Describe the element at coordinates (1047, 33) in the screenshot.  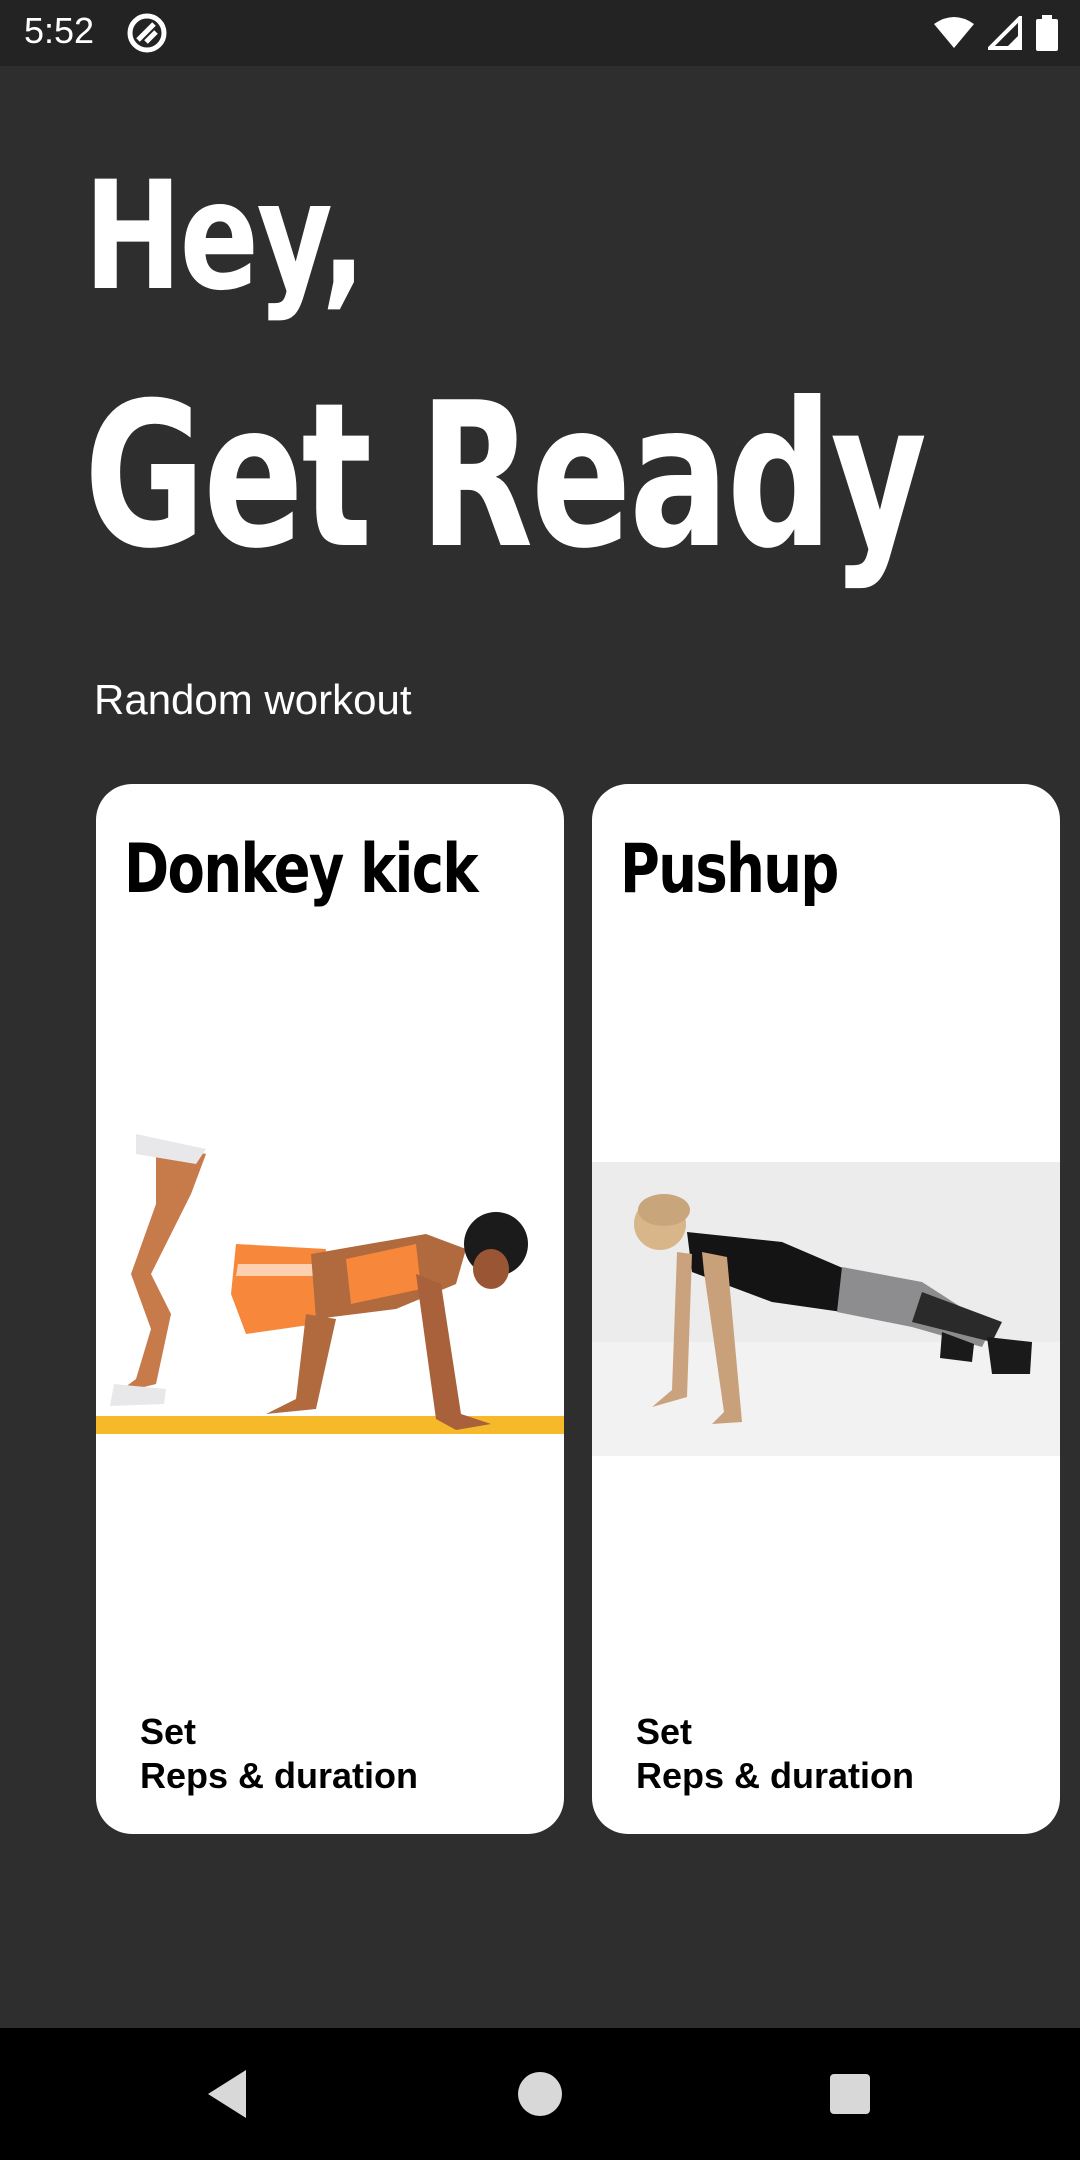
I see `battery-icon` at that location.